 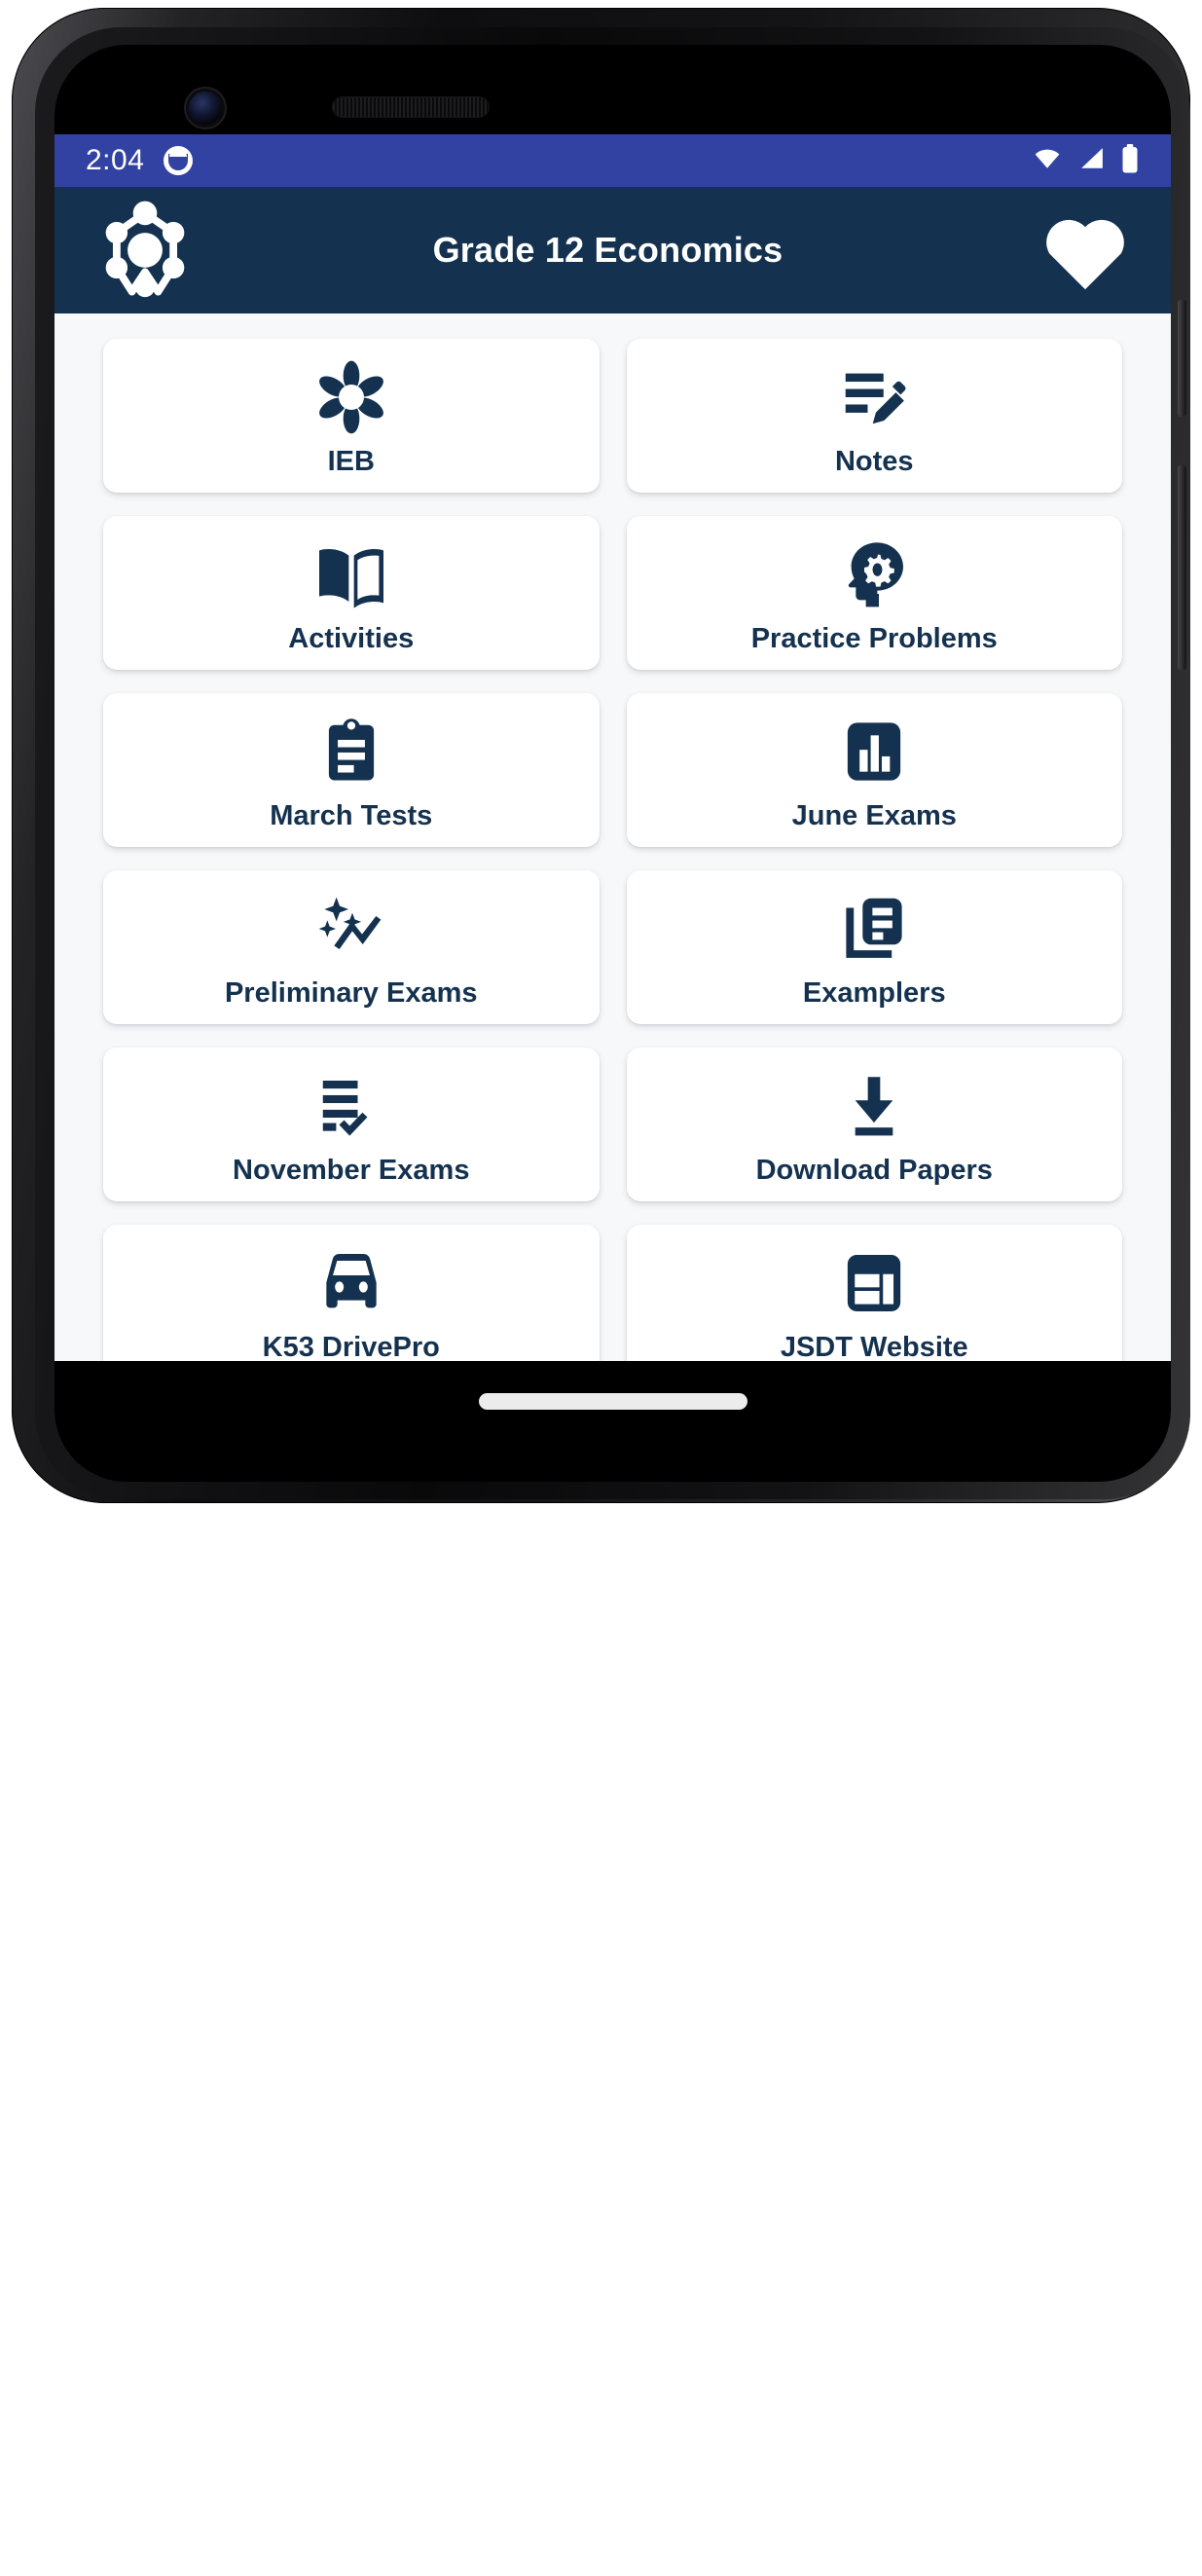 I want to click on flower-icon, so click(x=351, y=397).